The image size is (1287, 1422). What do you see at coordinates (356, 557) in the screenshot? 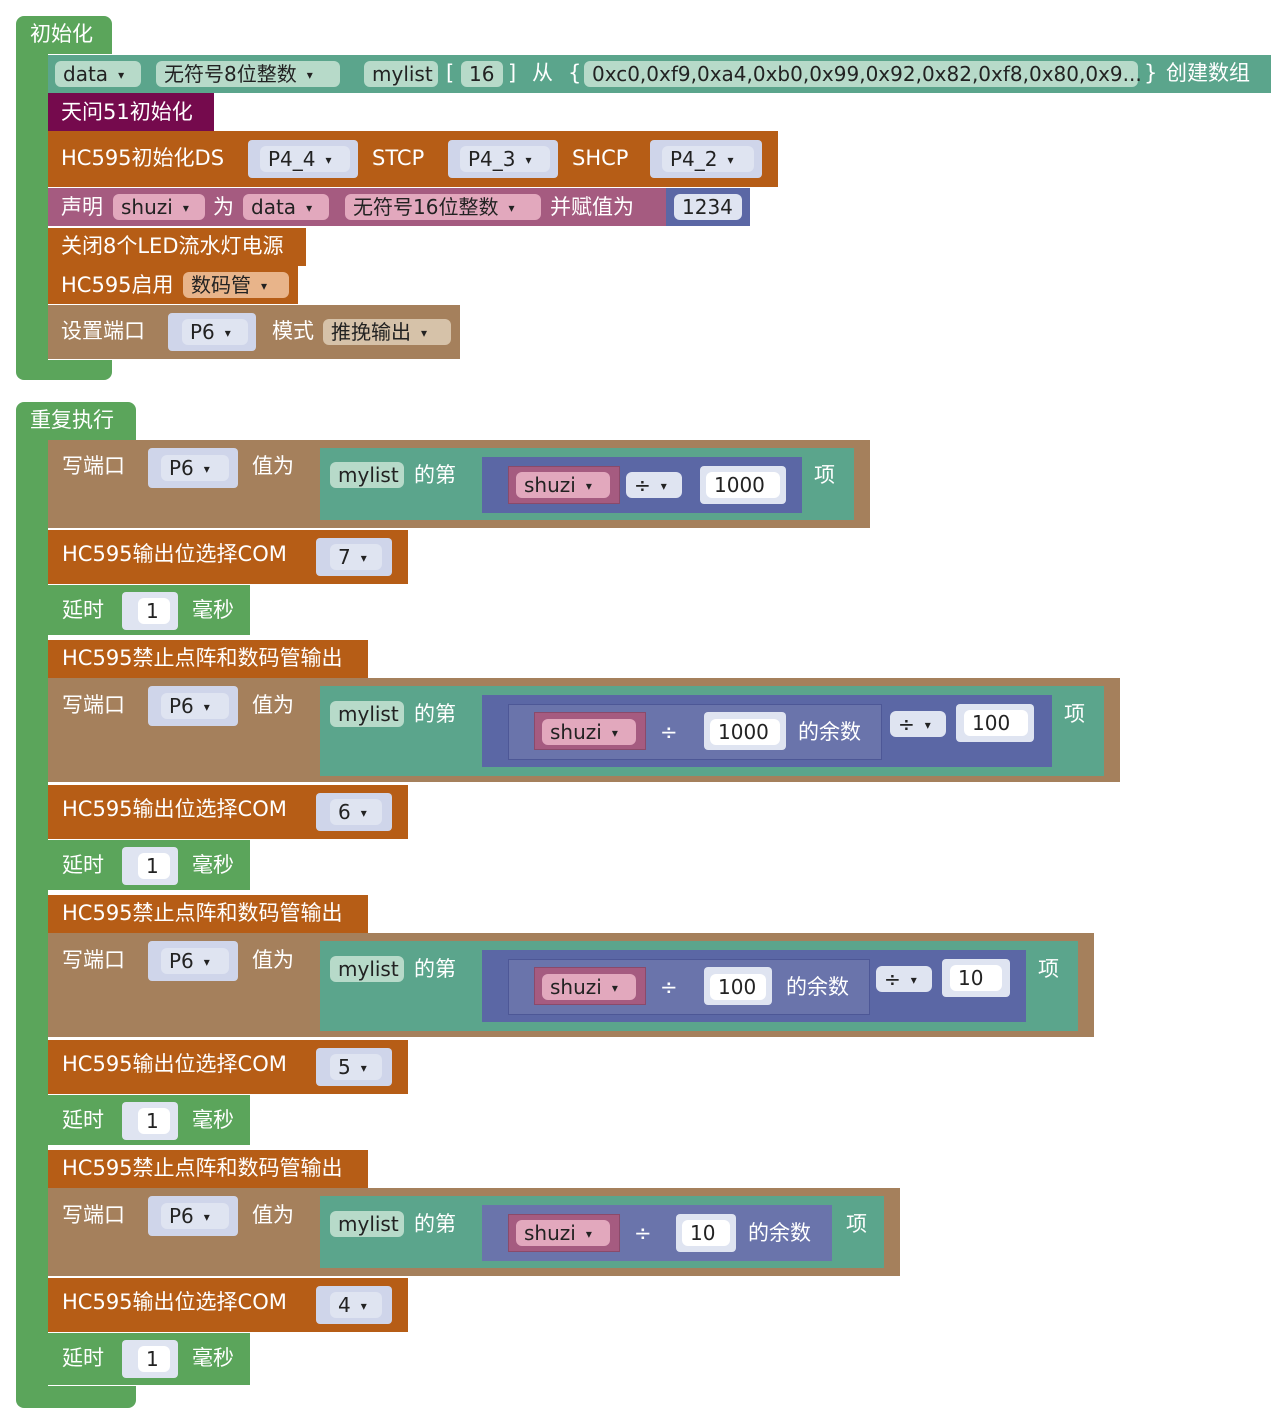
I see `com-dropdown: 7` at bounding box center [356, 557].